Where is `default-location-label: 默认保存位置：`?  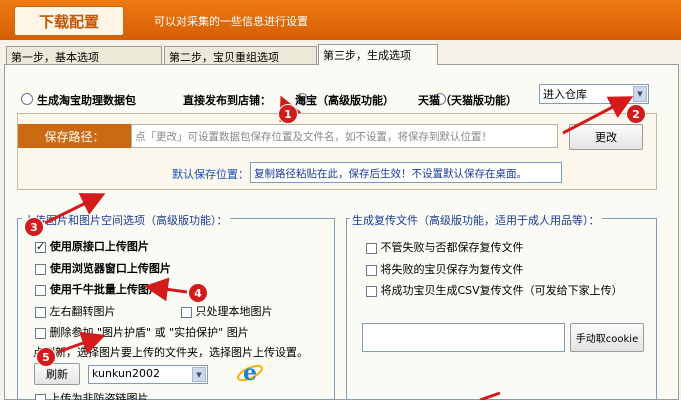
default-location-label: 默认保存位置： is located at coordinates (210, 174).